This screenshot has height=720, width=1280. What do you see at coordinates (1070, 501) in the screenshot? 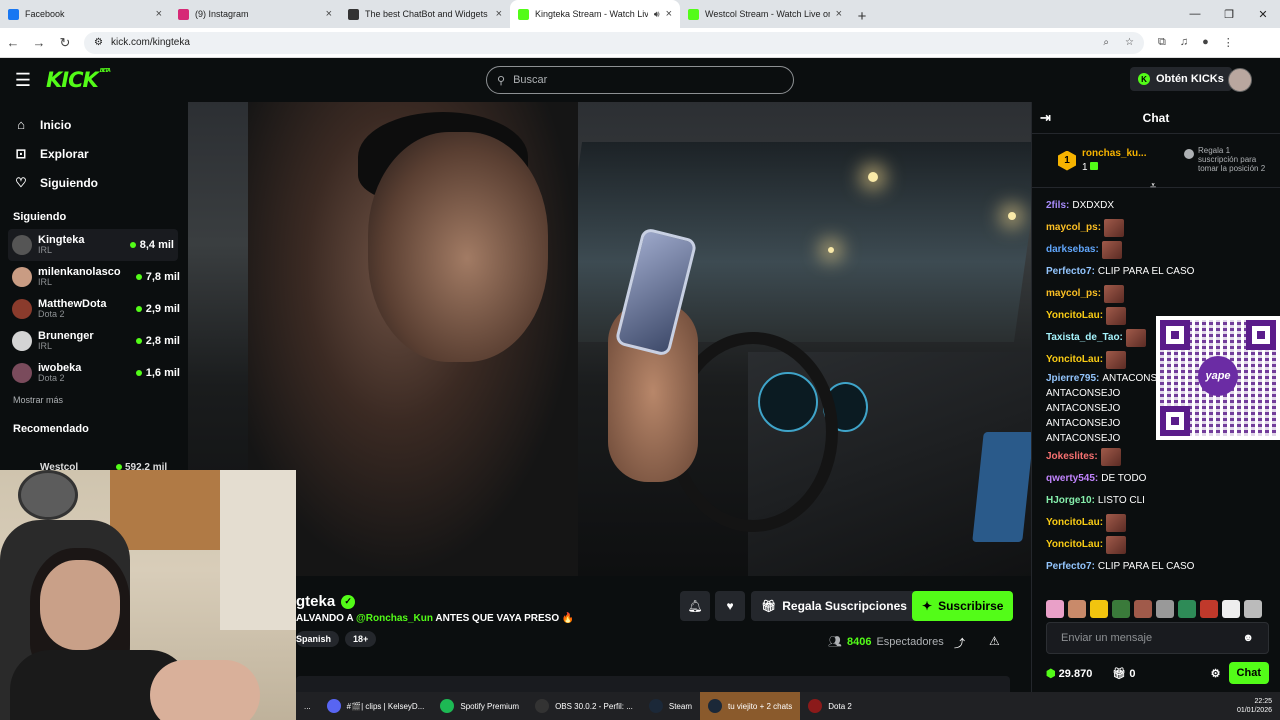
I see `chat-username: HJorge10:` at bounding box center [1070, 501].